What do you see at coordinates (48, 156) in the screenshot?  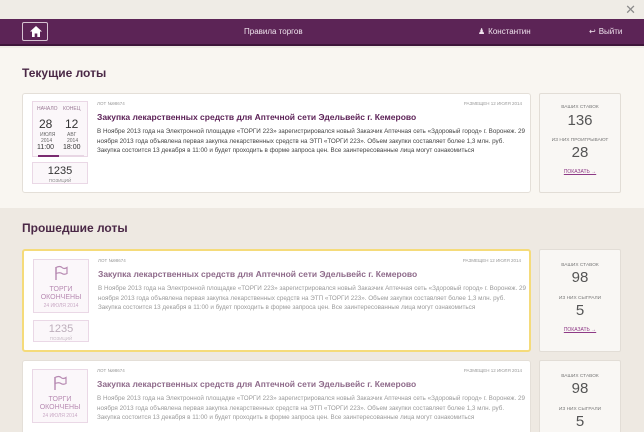 I see `lot-progress-fill` at bounding box center [48, 156].